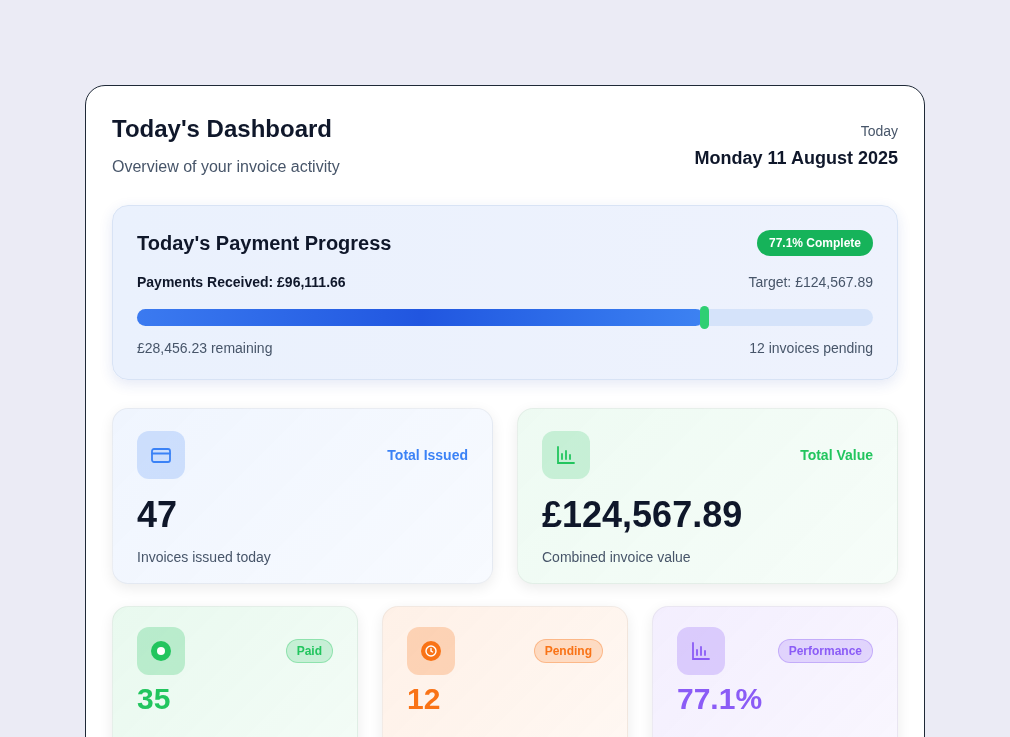  I want to click on status-badge: Performance, so click(825, 651).